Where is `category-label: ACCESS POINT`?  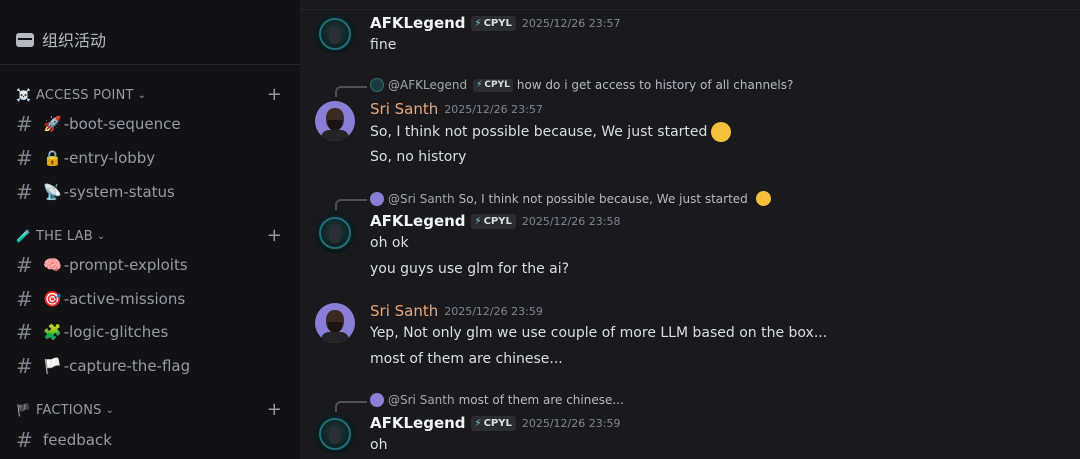
category-label: ACCESS POINT is located at coordinates (85, 95).